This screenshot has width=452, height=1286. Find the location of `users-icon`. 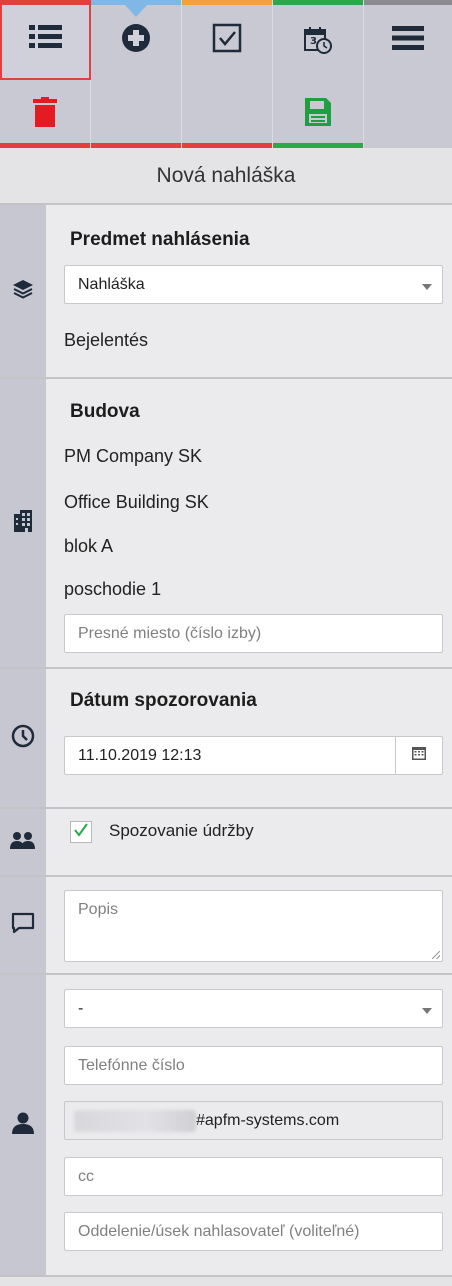

users-icon is located at coordinates (23, 842).